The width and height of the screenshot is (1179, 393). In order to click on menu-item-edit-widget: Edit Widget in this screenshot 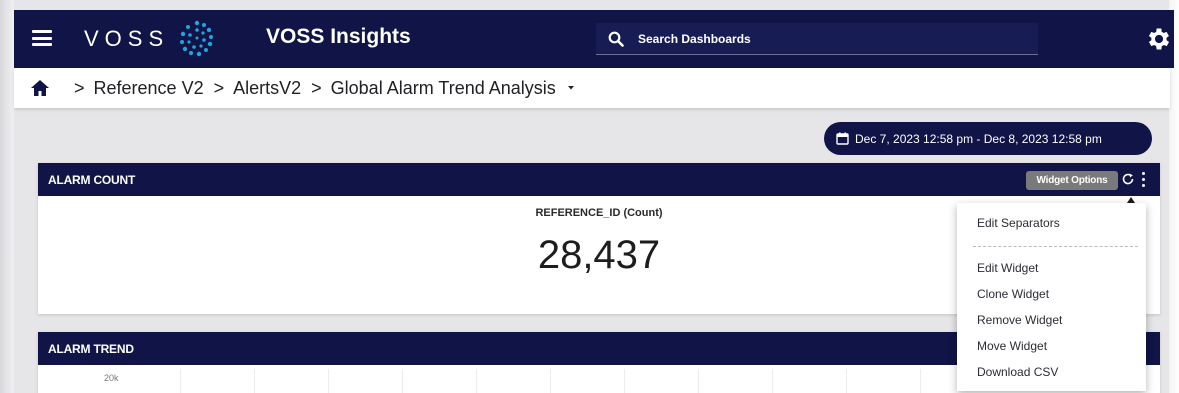, I will do `click(1051, 268)`.